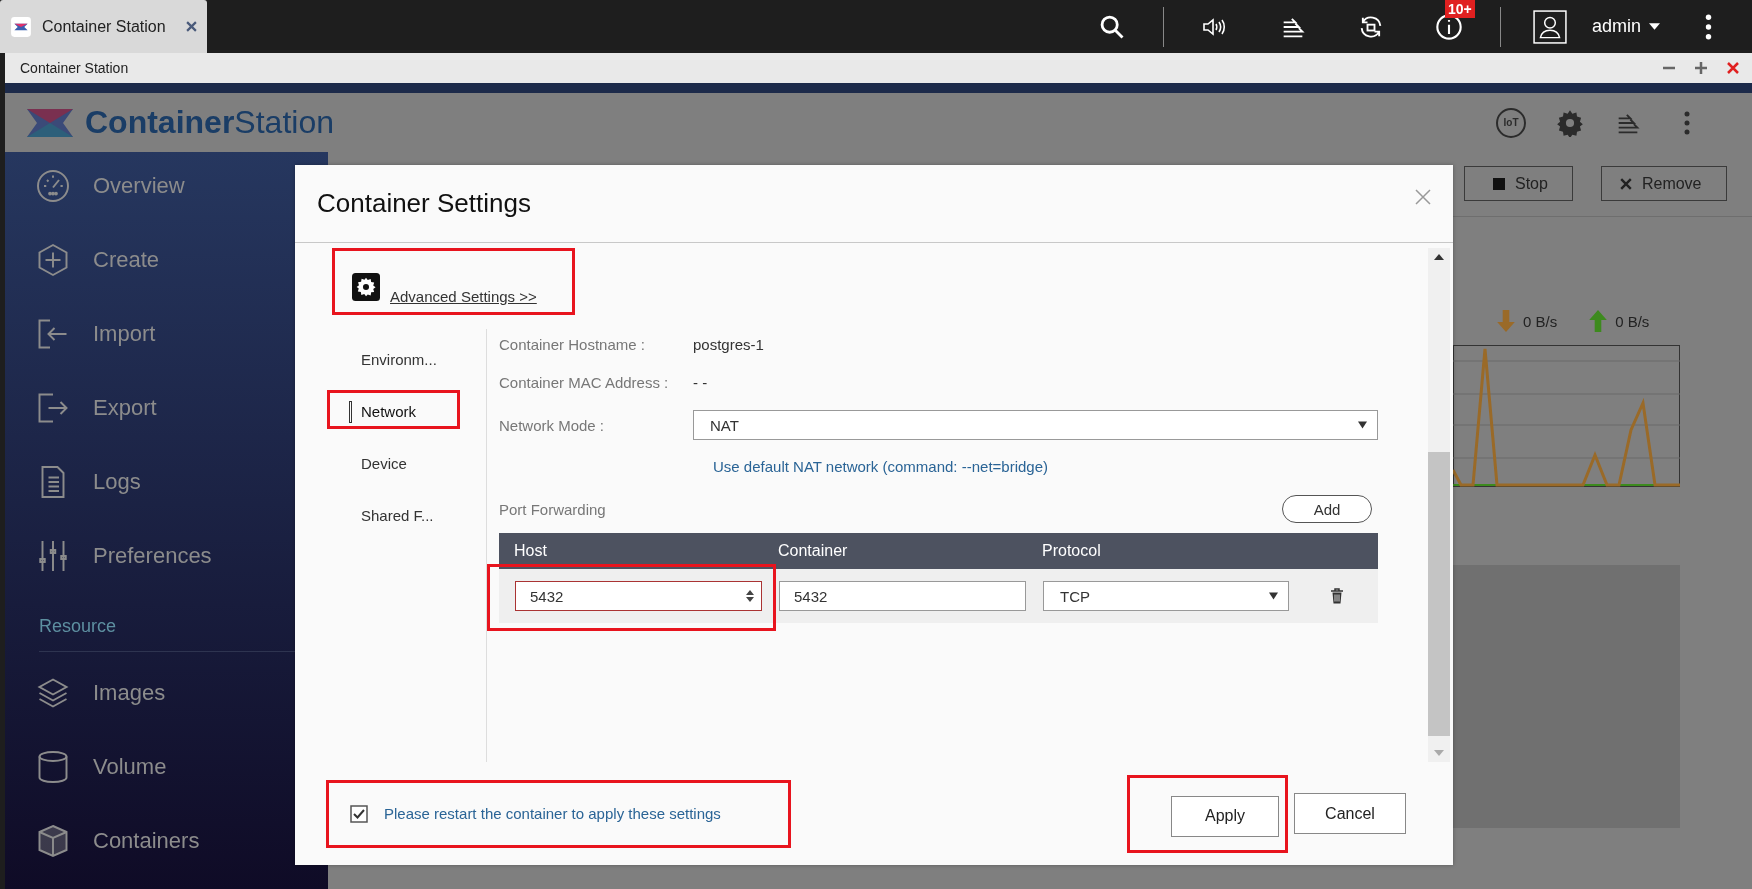 This screenshot has height=889, width=1752. Describe the element at coordinates (1499, 183) in the screenshot. I see `stop-icon` at that location.